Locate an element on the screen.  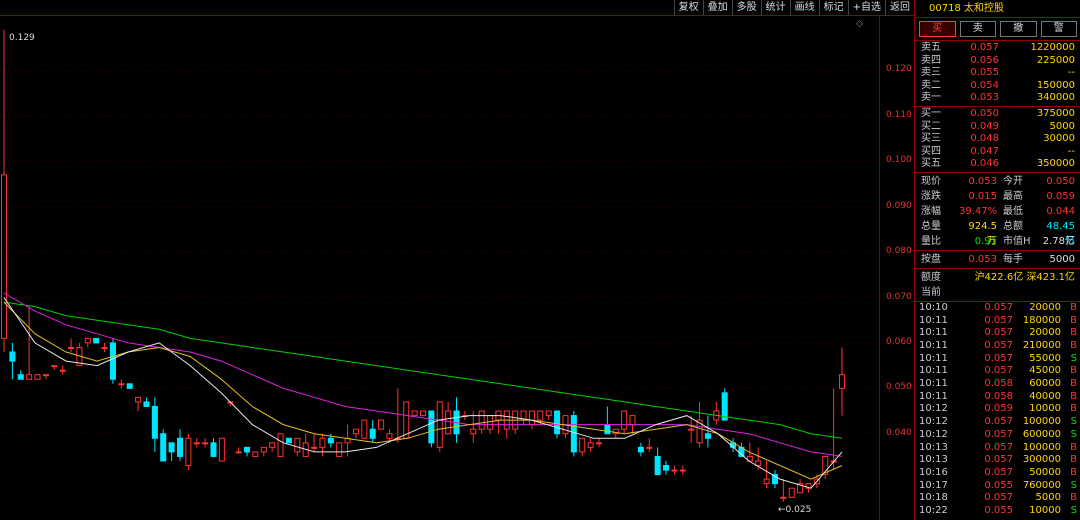
tick-volume: 10000 is located at coordinates (1045, 409).